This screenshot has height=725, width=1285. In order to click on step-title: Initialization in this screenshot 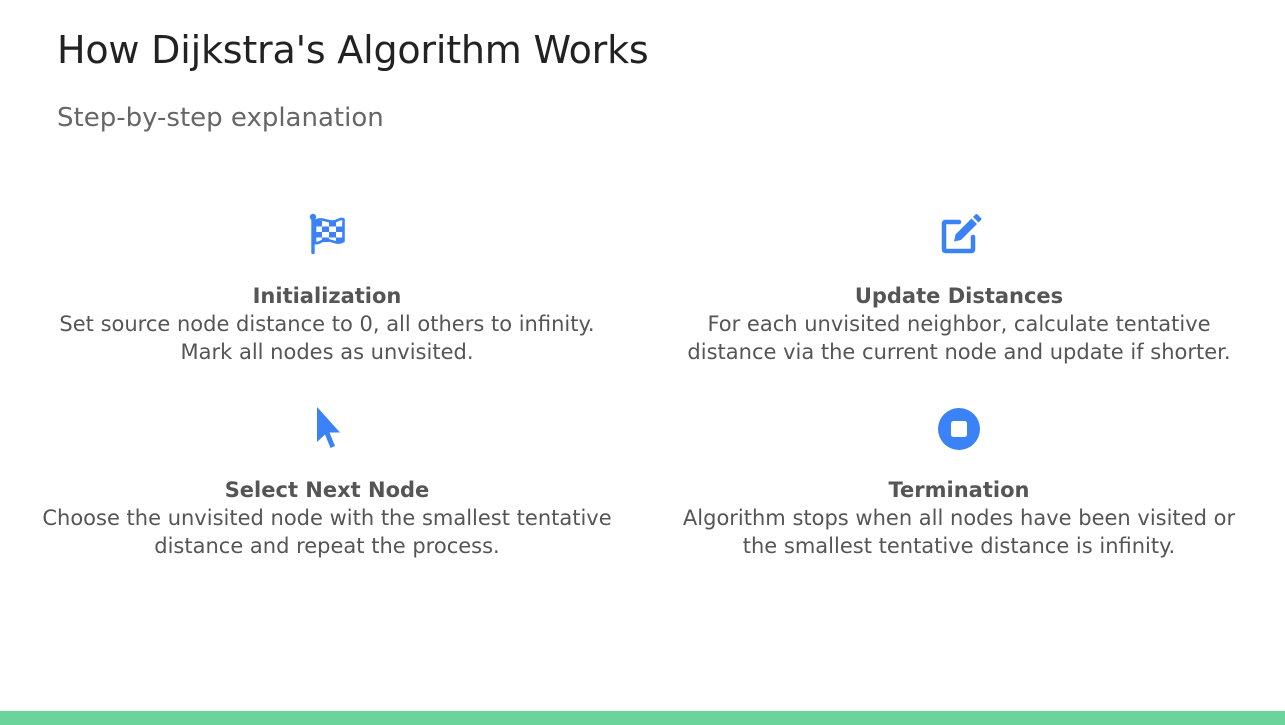, I will do `click(327, 296)`.